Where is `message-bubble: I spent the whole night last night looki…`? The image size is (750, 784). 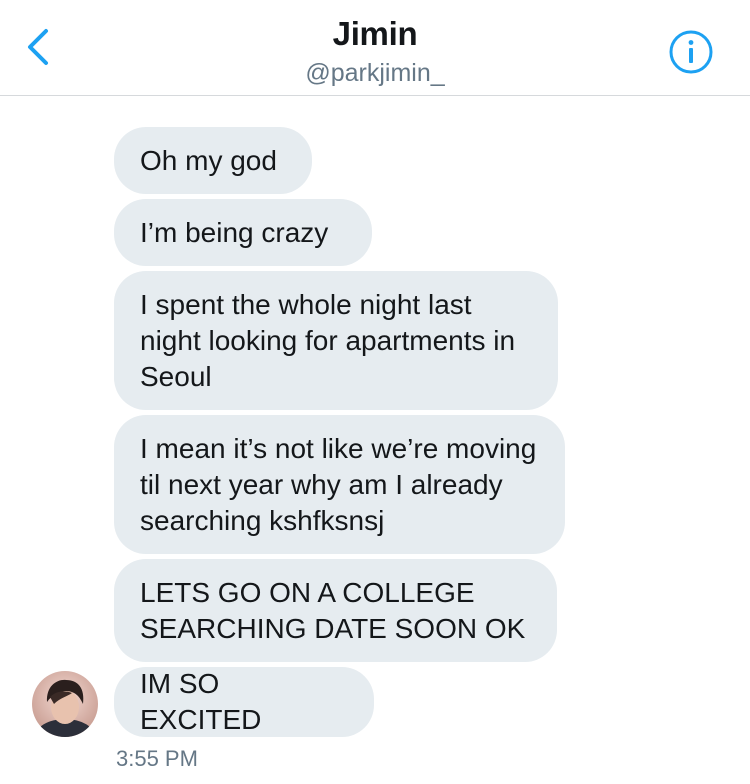
message-bubble: I spent the whole night last night looki… is located at coordinates (336, 340).